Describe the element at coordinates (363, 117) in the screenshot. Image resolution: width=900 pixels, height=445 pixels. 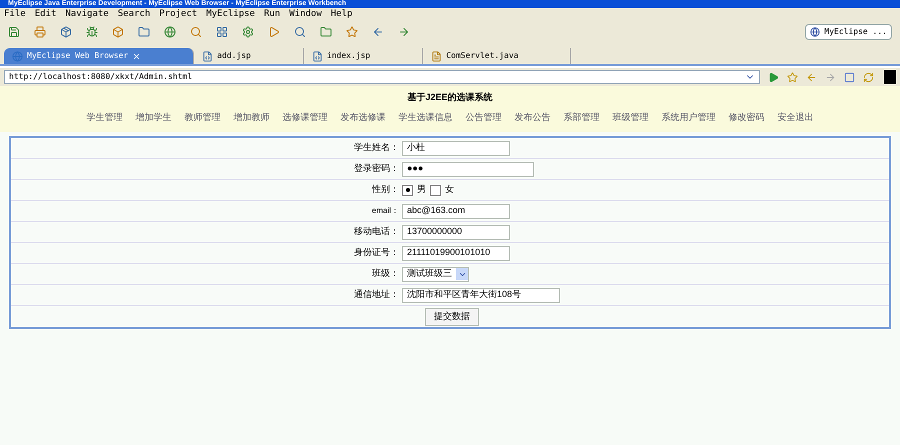
I see `nav-link: 发布选修课` at that location.